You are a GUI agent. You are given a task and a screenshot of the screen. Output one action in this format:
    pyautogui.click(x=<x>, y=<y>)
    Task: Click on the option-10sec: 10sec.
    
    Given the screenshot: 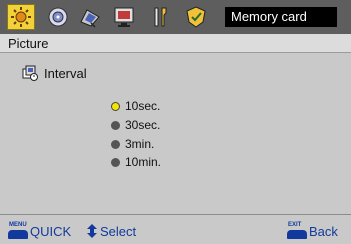 What is the action you would take?
    pyautogui.click(x=135, y=106)
    